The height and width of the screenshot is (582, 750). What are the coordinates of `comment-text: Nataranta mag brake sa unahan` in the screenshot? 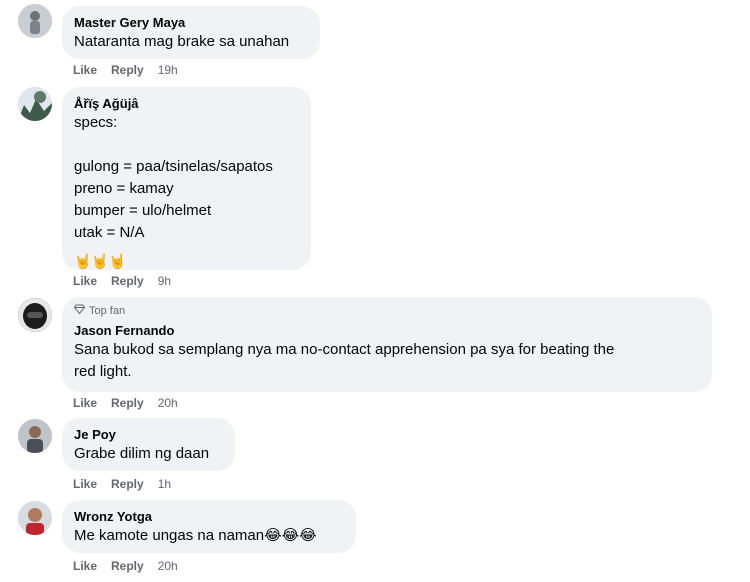 It's located at (182, 41).